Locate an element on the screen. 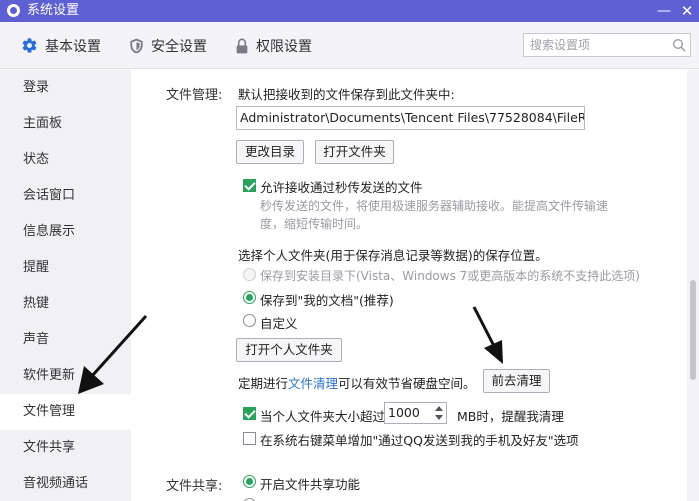  file-cleanup-link: 文件清理 is located at coordinates (313, 383).